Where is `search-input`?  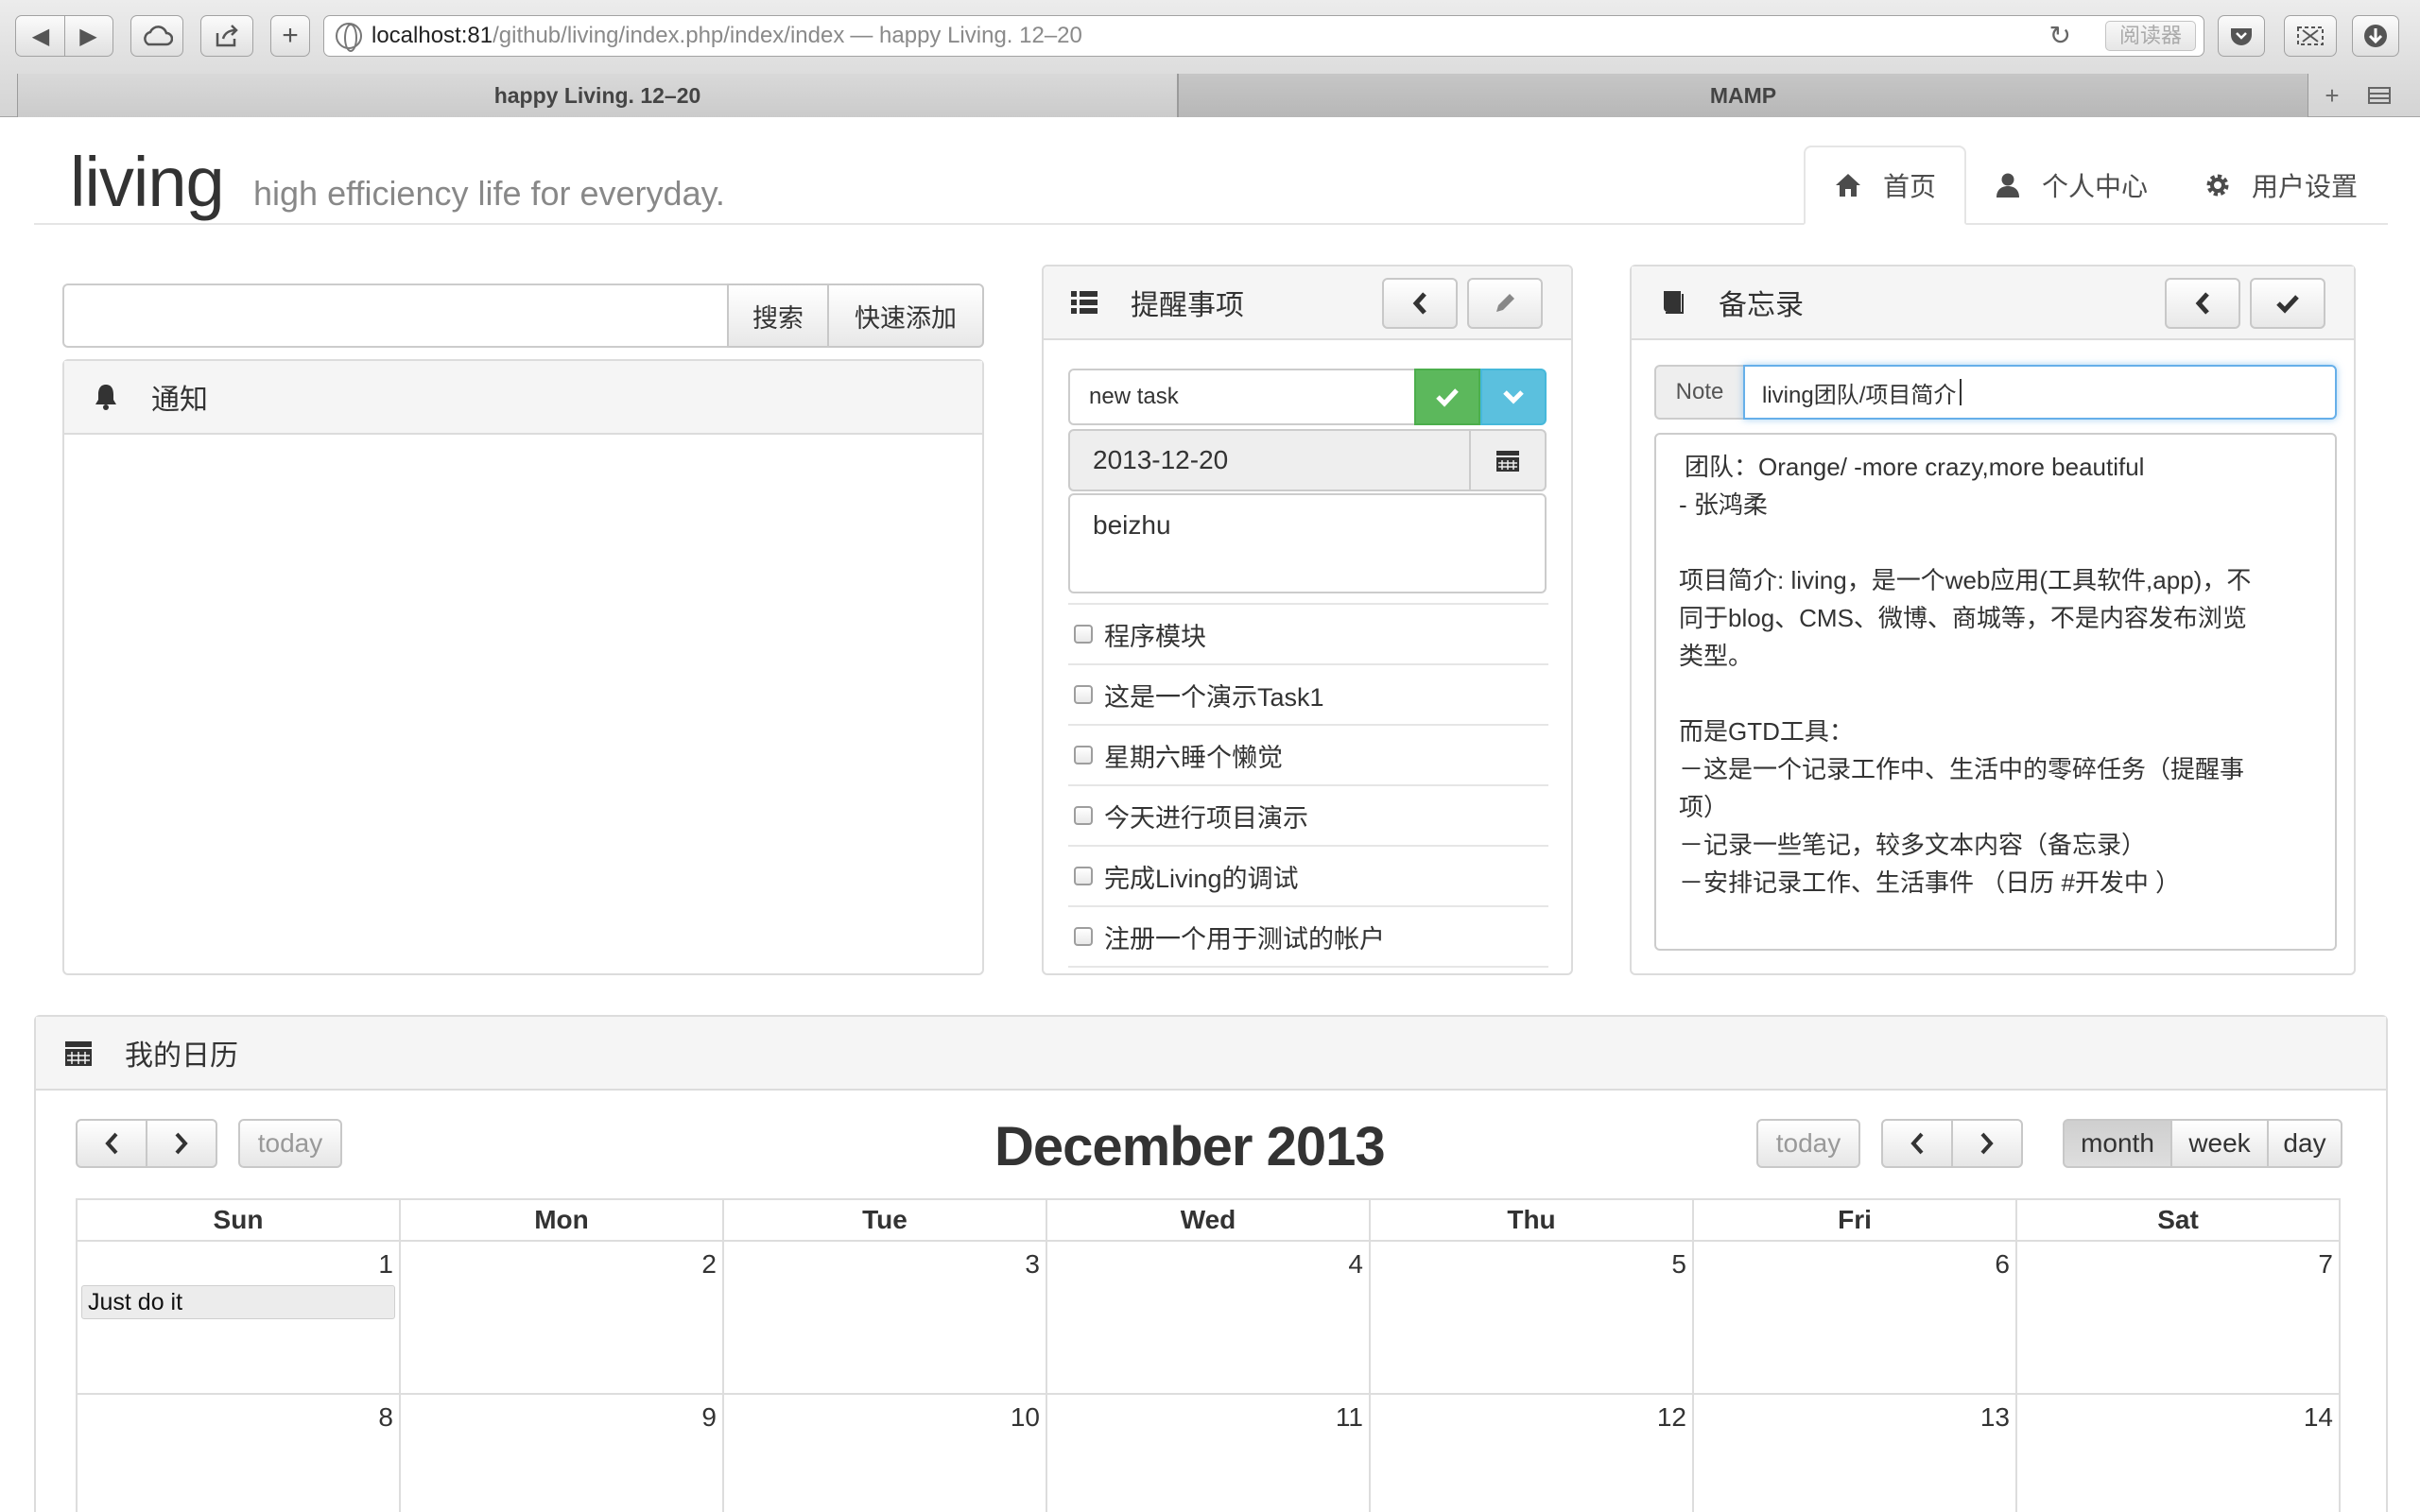
search-input is located at coordinates (394, 316).